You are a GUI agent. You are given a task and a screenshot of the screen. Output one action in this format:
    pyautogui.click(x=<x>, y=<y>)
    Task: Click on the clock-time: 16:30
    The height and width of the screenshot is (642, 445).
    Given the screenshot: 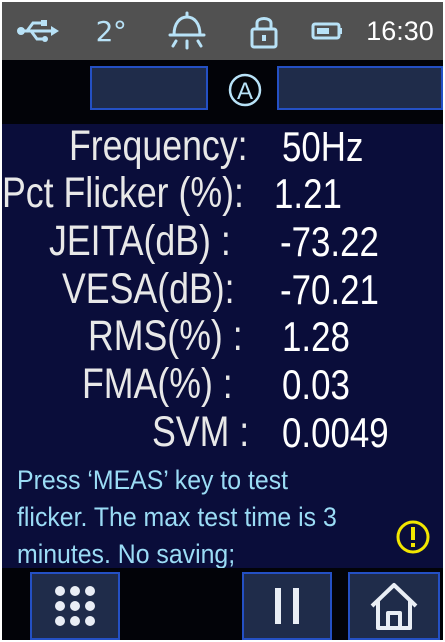 What is the action you would take?
    pyautogui.click(x=400, y=30)
    